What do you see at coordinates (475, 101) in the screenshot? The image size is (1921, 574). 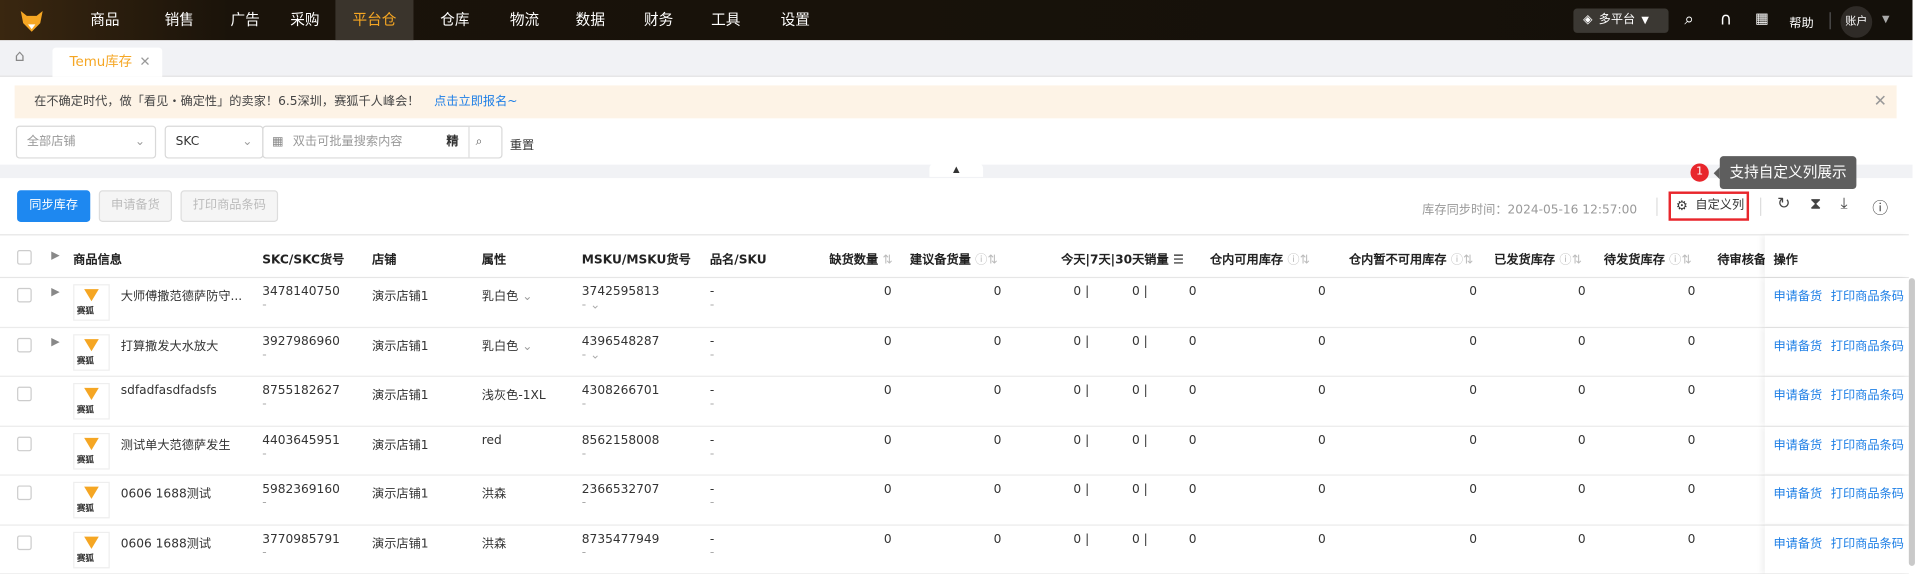 I see `register-link: 点击立即报名~` at bounding box center [475, 101].